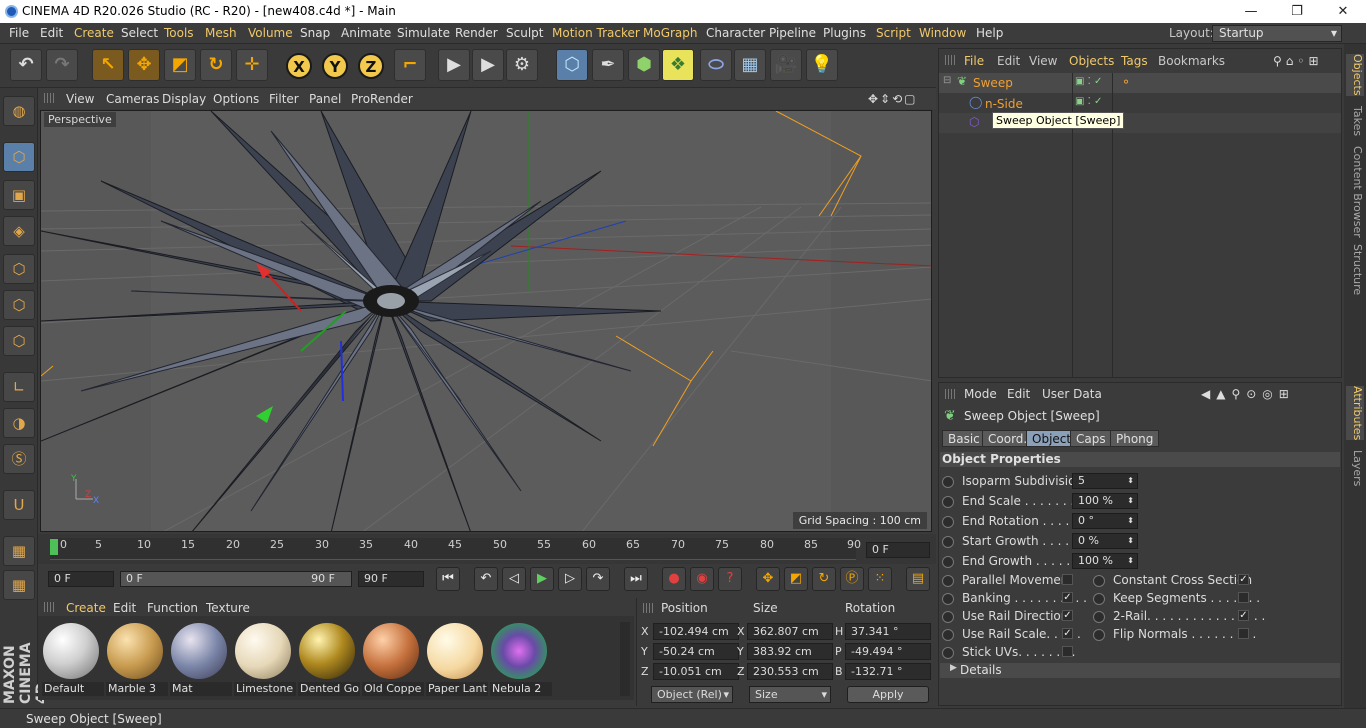  What do you see at coordinates (1298, 61) in the screenshot?
I see `obj-toolbar-icons: ⚲⌂◦⊞` at bounding box center [1298, 61].